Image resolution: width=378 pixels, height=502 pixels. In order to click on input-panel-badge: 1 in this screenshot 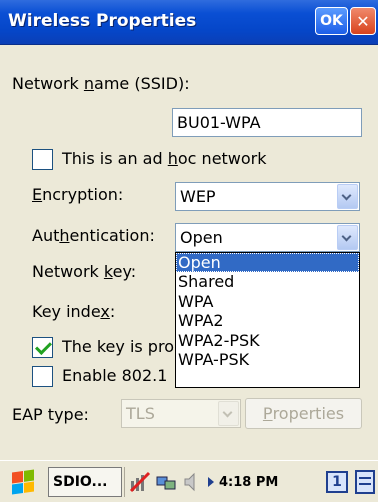, I will do `click(337, 482)`.